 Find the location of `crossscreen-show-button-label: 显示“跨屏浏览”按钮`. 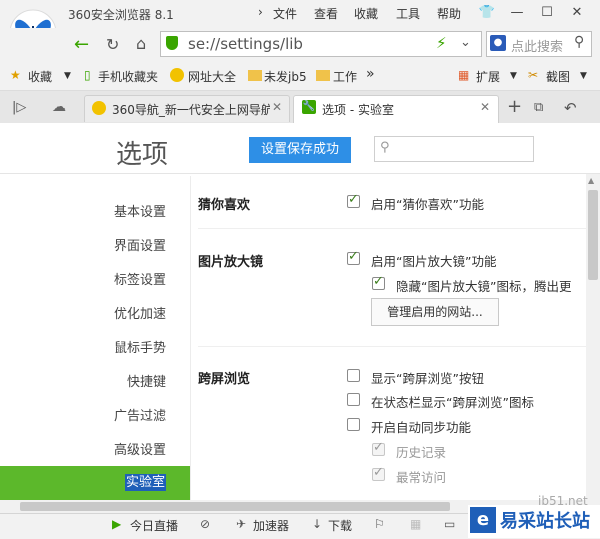

crossscreen-show-button-label: 显示“跨屏浏览”按钮 is located at coordinates (427, 377).